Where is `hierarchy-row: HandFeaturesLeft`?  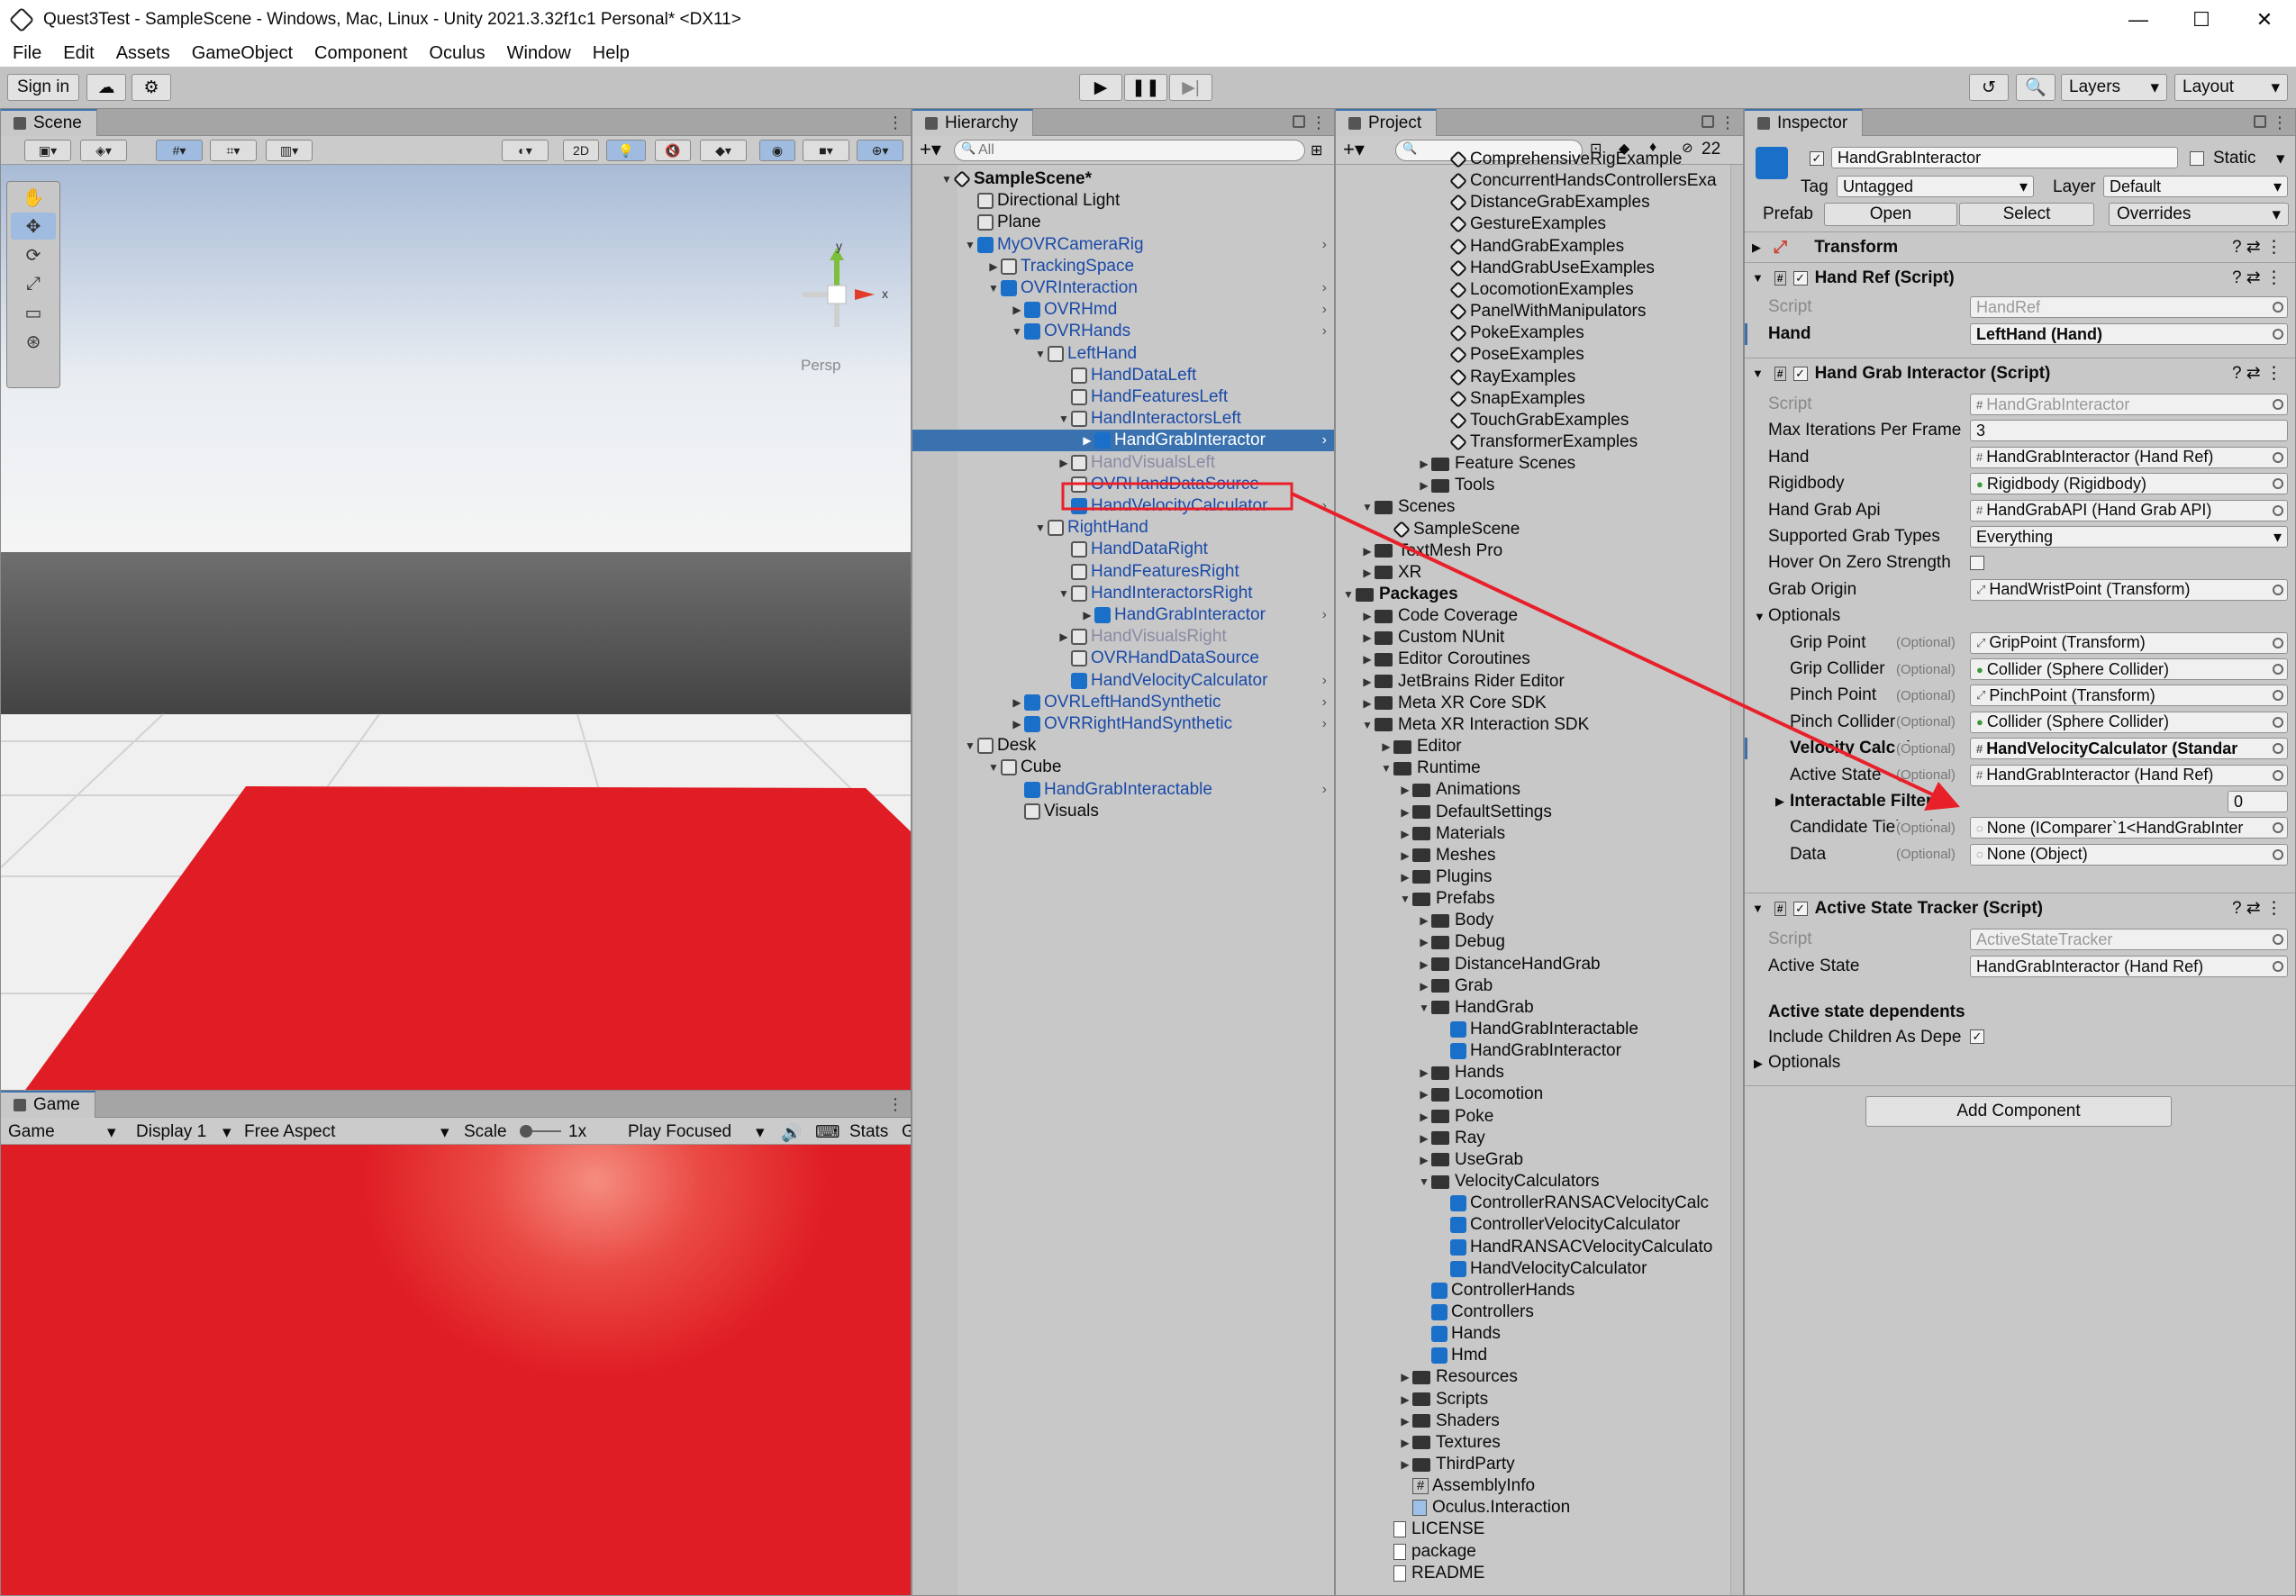
hierarchy-row: HandFeaturesLeft is located at coordinates (1123, 397).